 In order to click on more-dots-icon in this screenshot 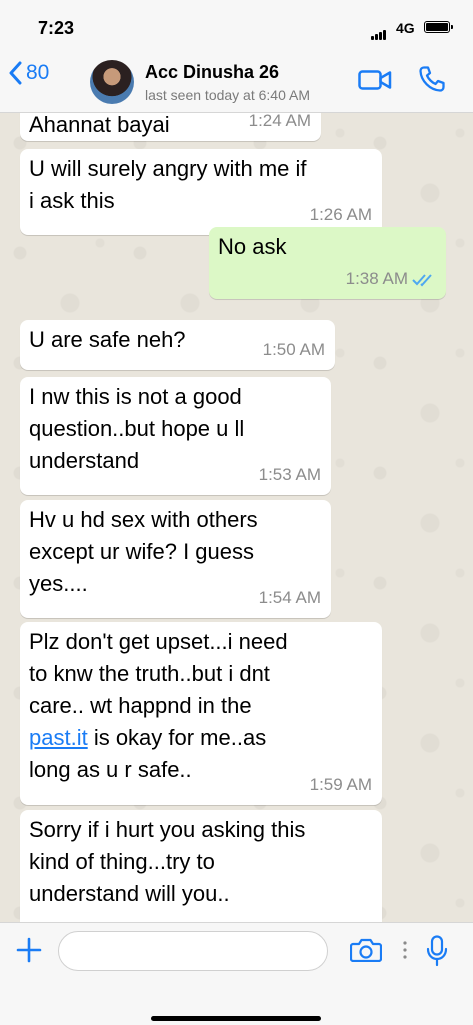, I will do `click(405, 952)`.